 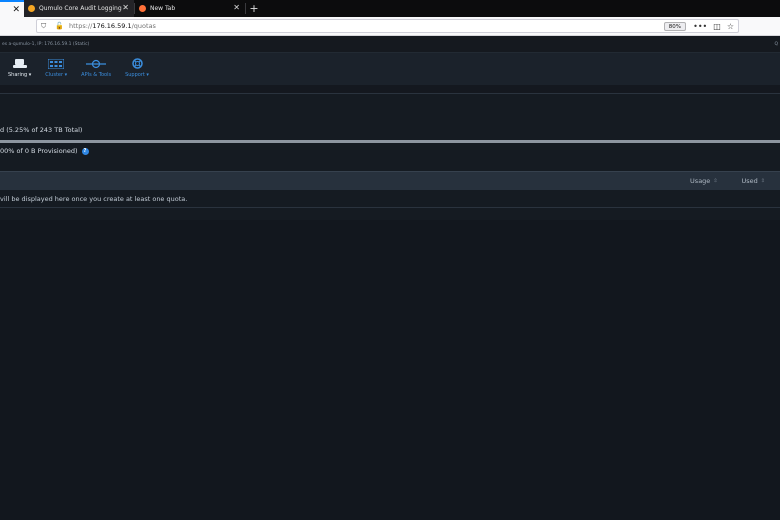 I want to click on tab-active: ✕, so click(x=12, y=8).